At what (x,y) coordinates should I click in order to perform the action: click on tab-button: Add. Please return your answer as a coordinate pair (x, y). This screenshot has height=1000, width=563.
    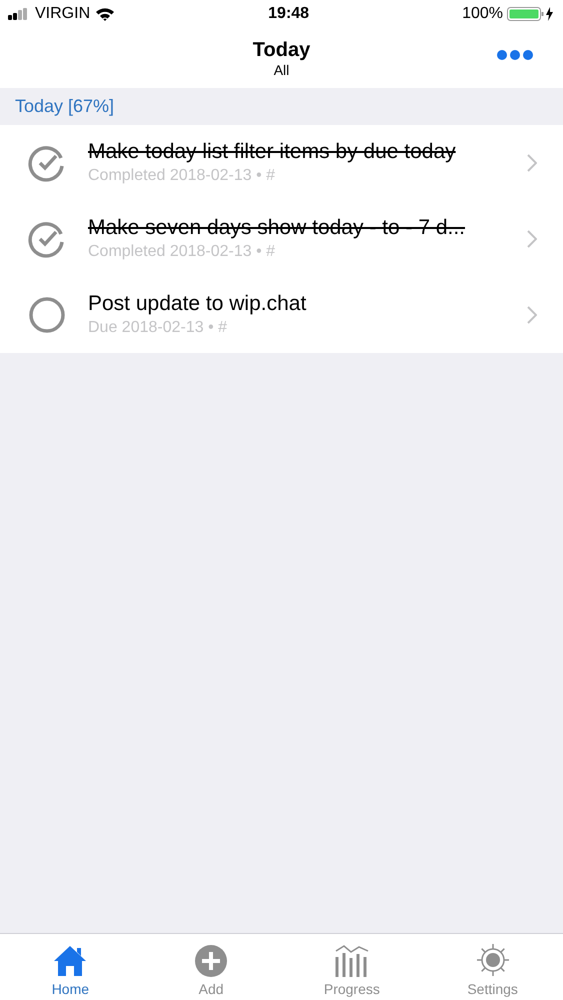
    Looking at the image, I should click on (211, 967).